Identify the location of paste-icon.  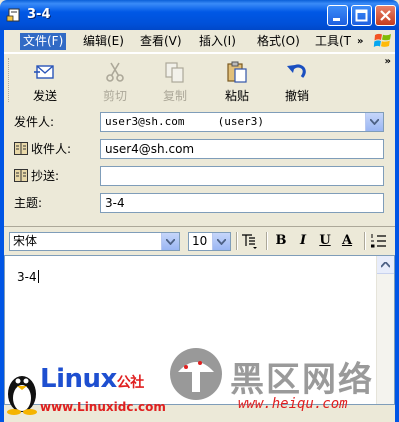
(237, 72).